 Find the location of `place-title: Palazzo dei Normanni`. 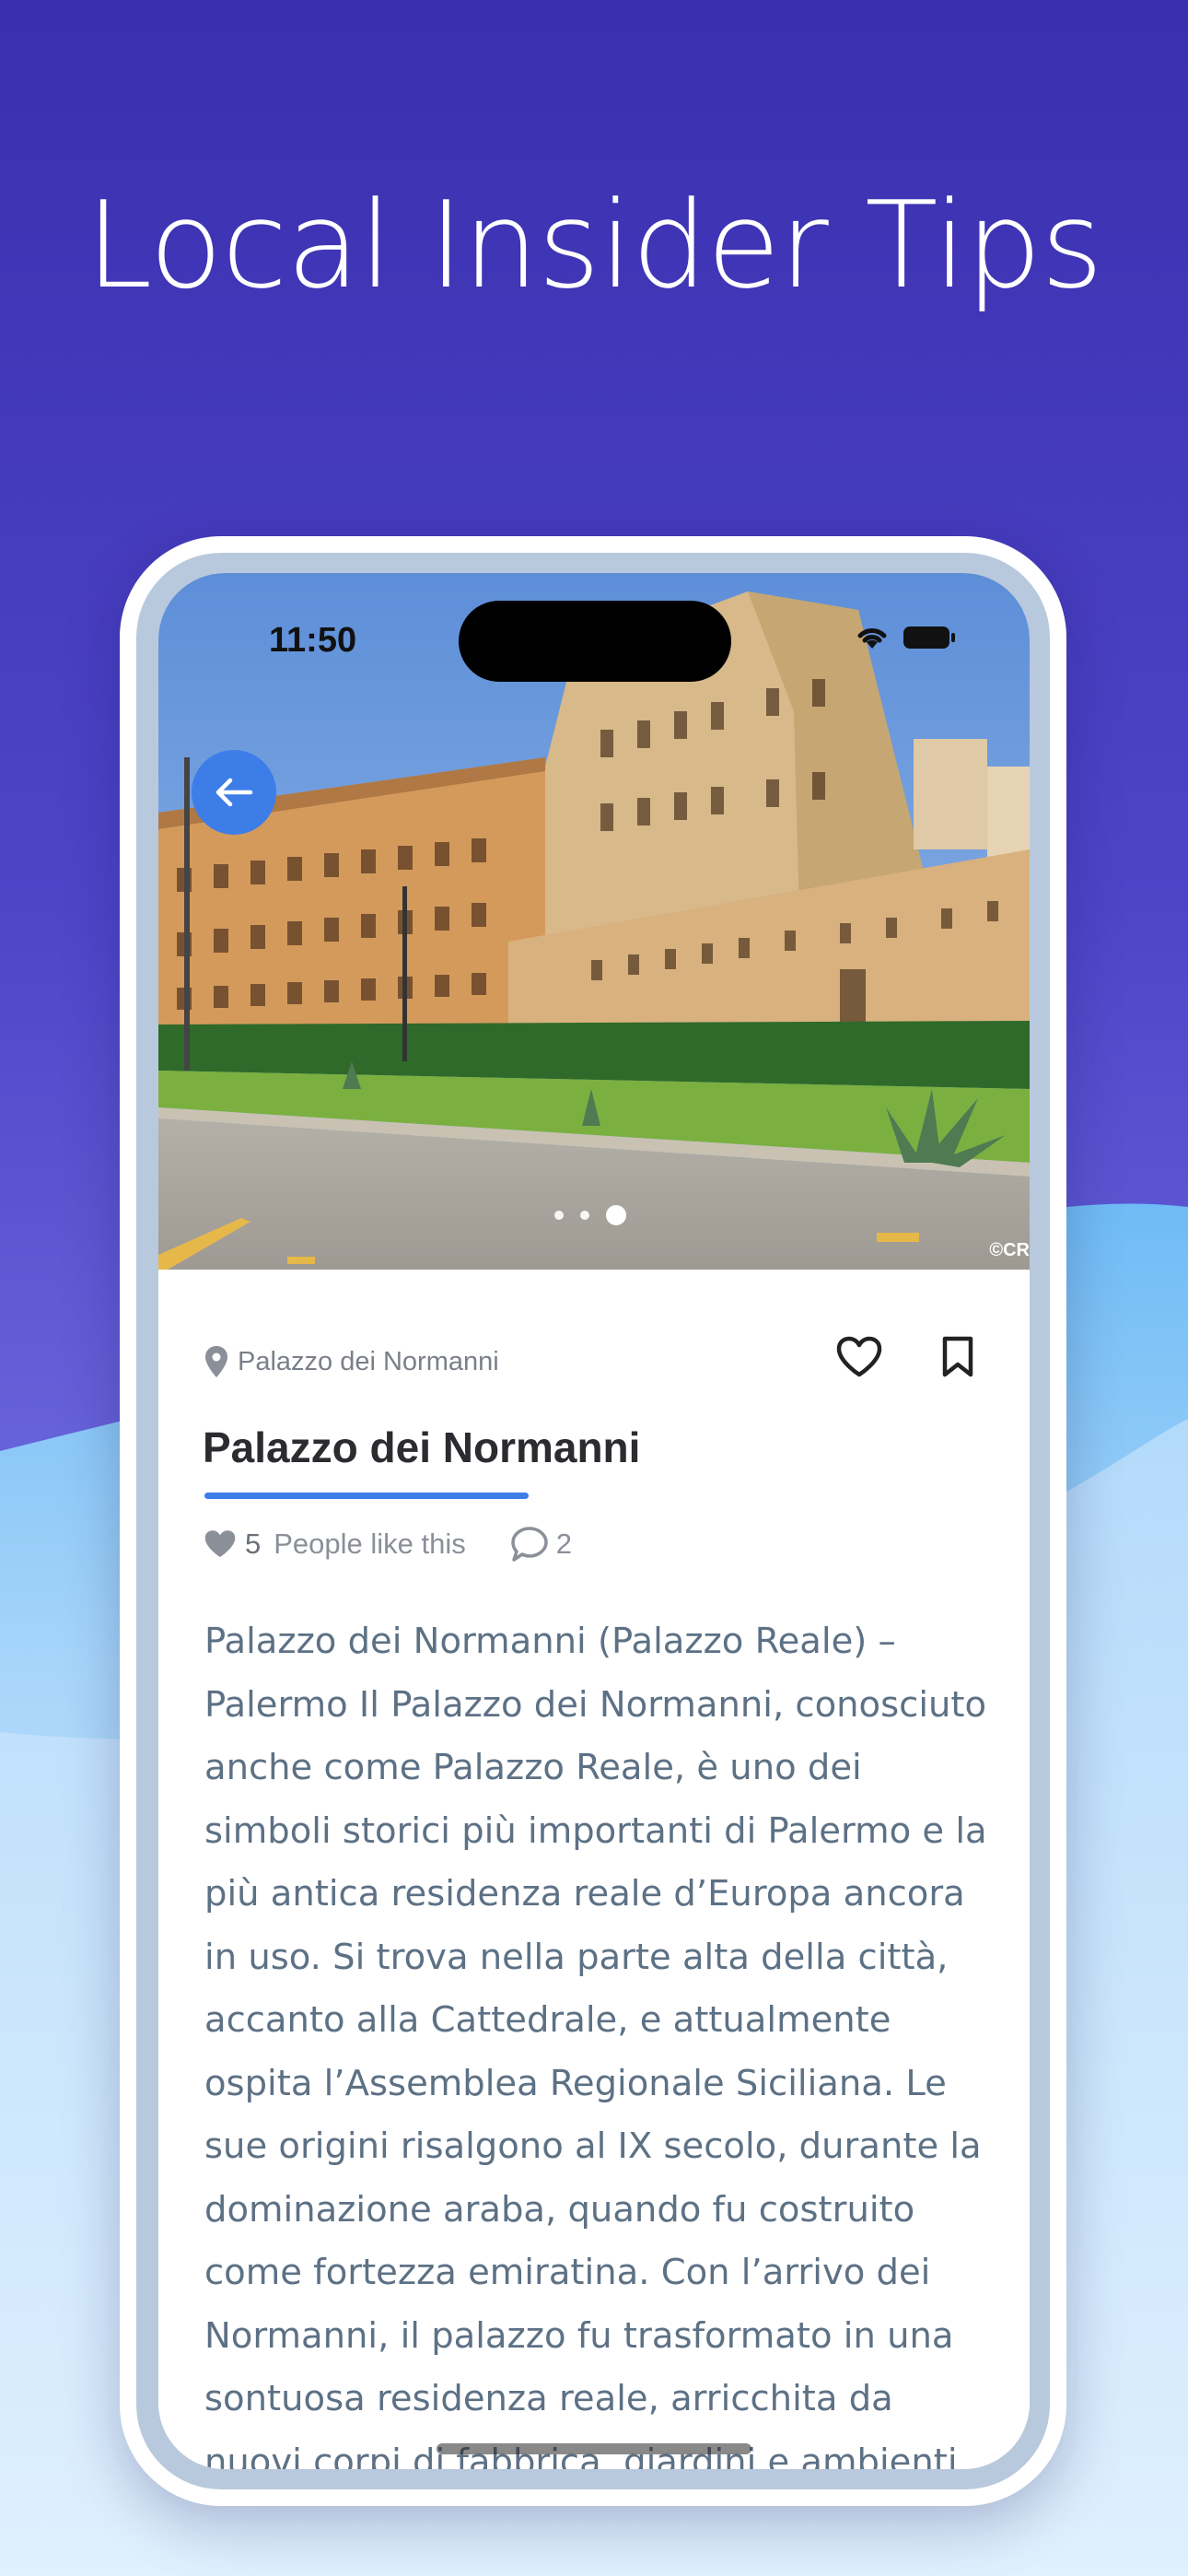

place-title: Palazzo dei Normanni is located at coordinates (422, 1447).